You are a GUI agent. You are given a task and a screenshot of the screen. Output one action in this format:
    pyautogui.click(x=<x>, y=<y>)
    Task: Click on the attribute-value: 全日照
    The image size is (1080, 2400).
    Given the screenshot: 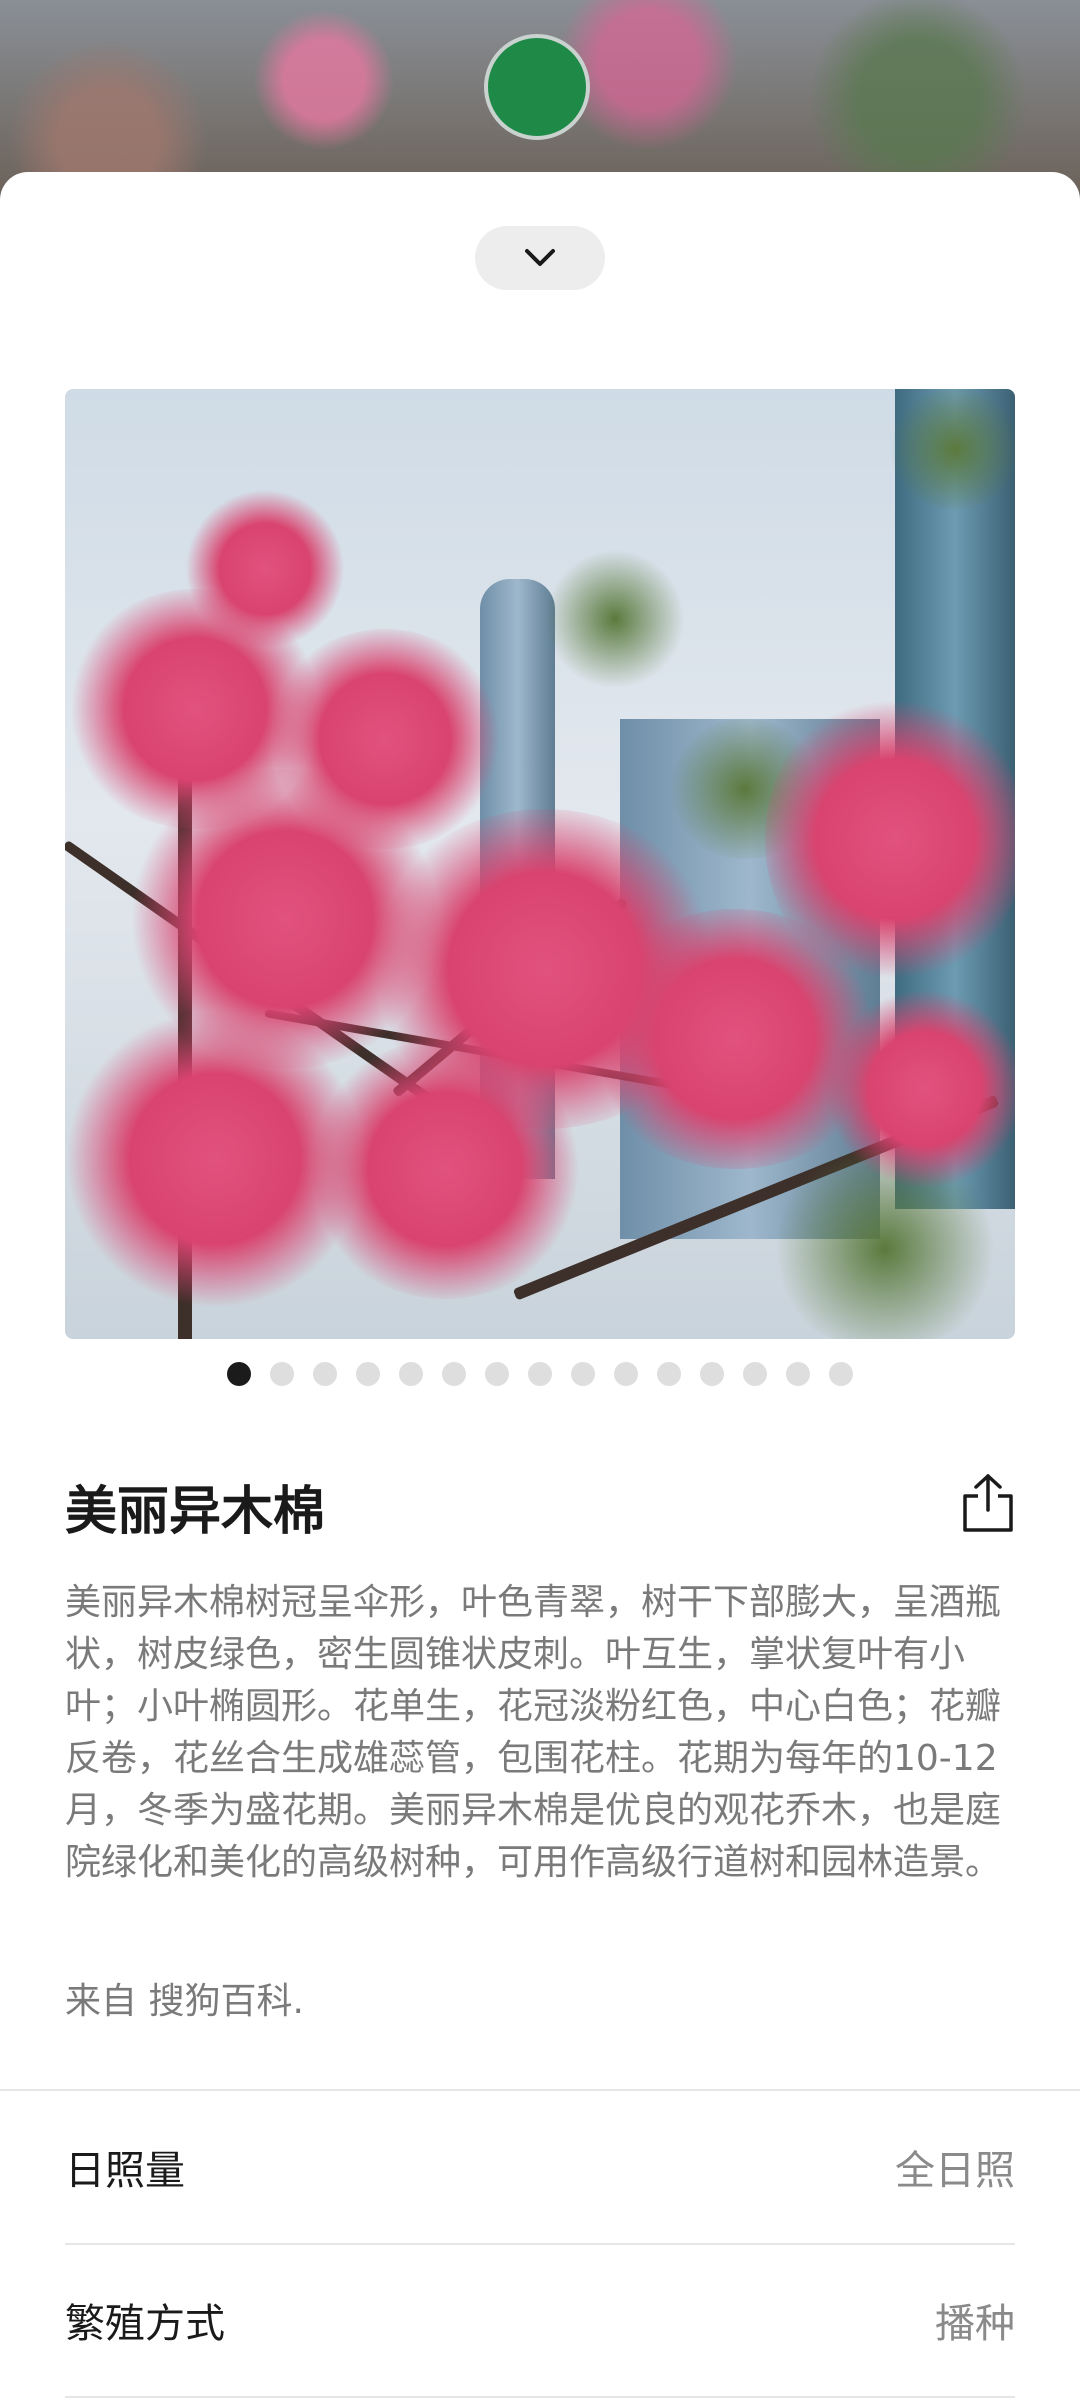 What is the action you would take?
    pyautogui.click(x=955, y=2171)
    